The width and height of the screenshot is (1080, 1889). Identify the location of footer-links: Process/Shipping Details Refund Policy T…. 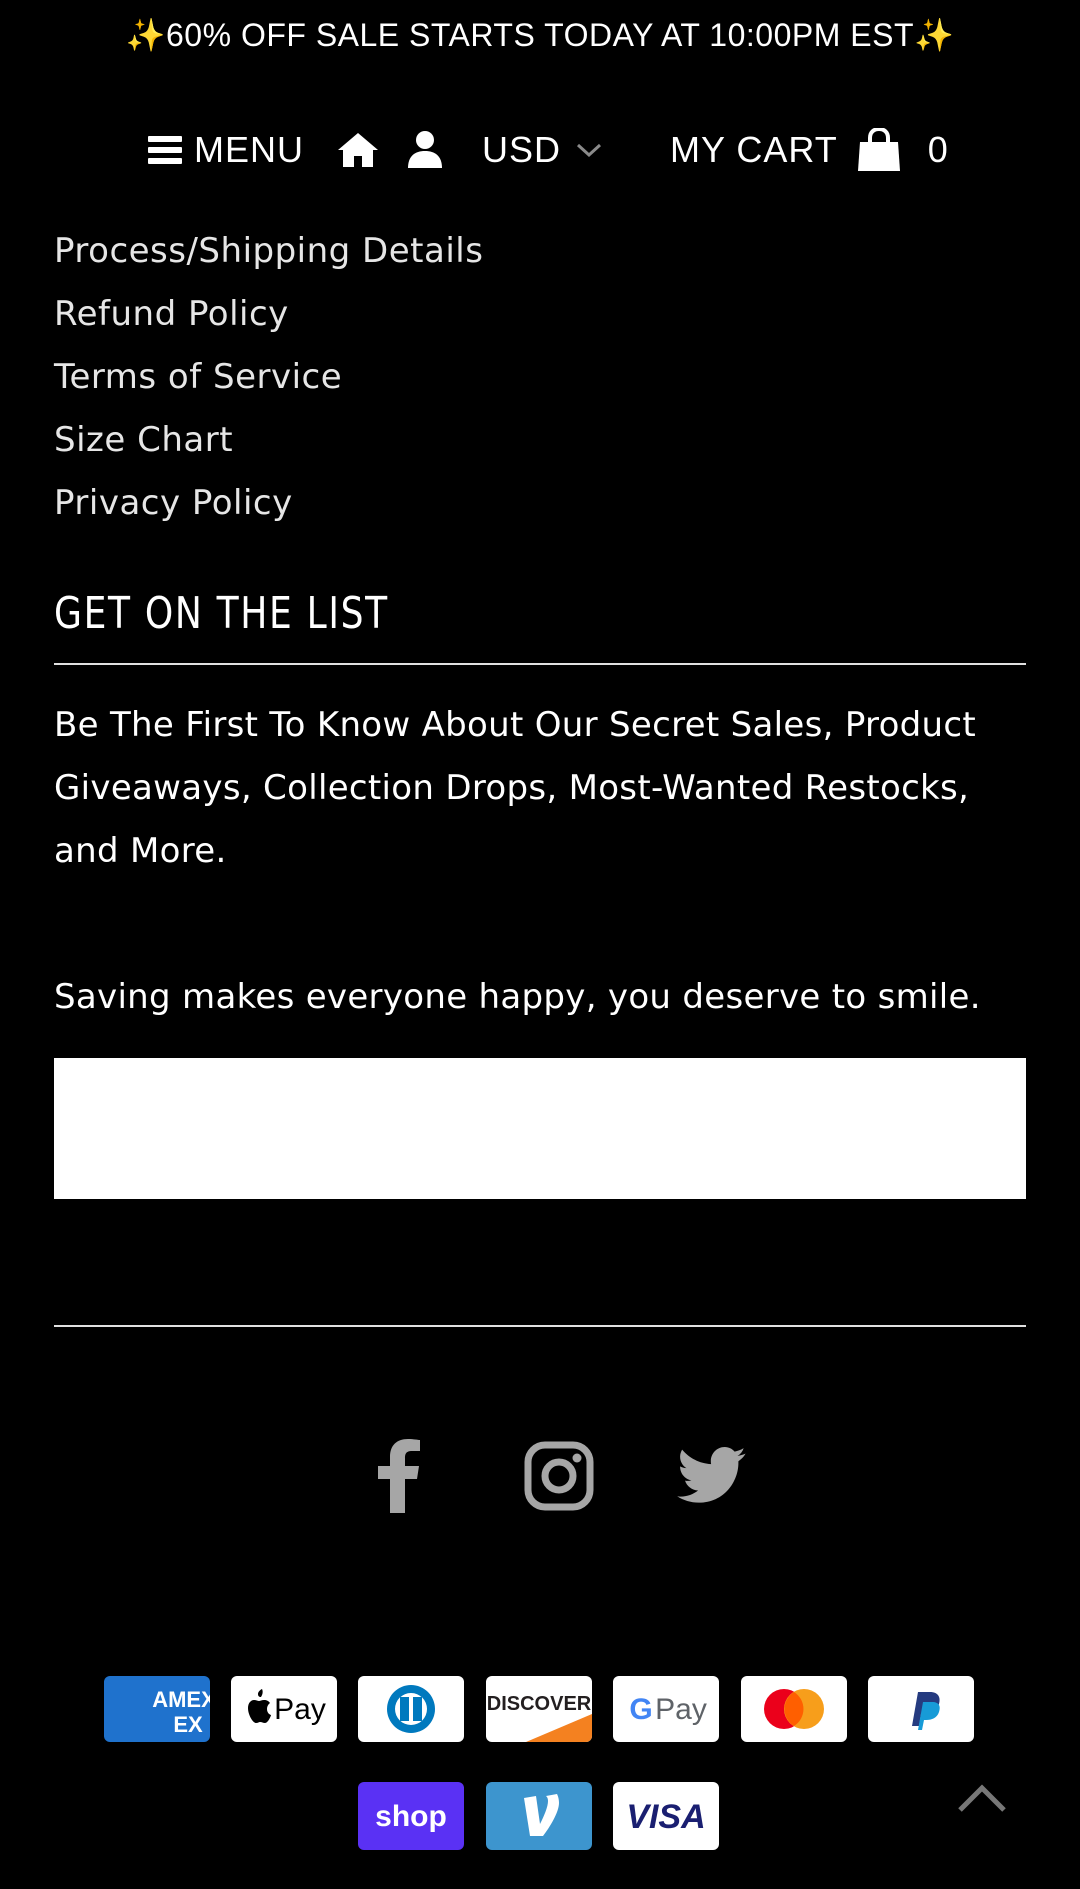
(268, 377).